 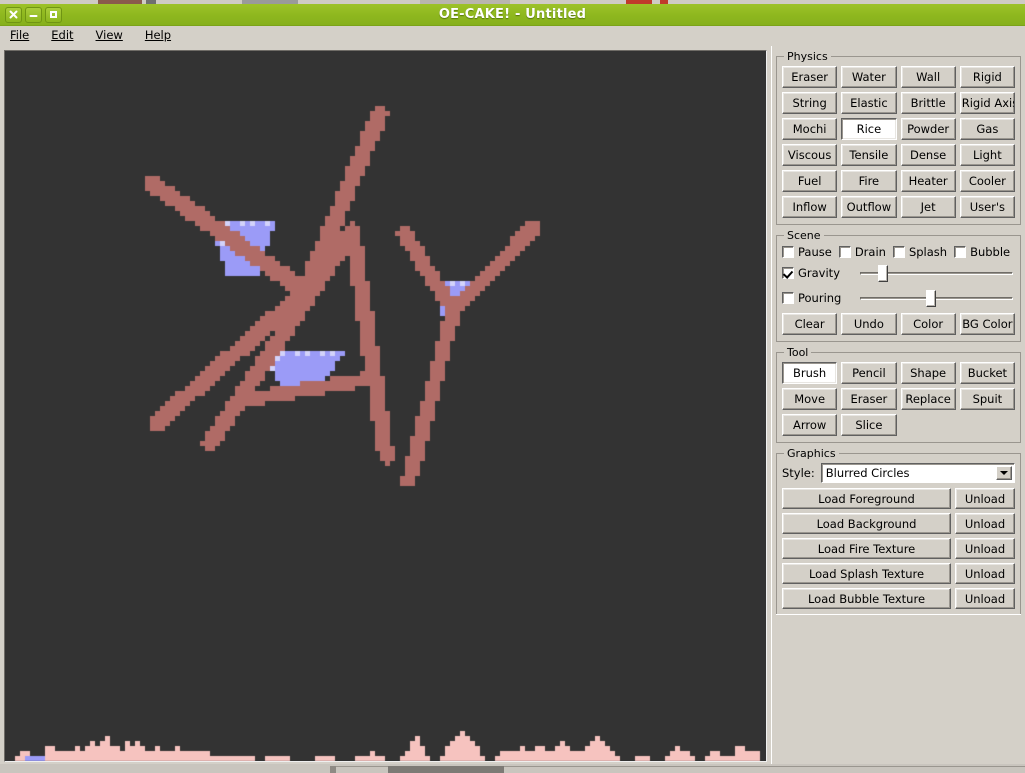 I want to click on checkbox-splash-label: Splash, so click(x=928, y=252).